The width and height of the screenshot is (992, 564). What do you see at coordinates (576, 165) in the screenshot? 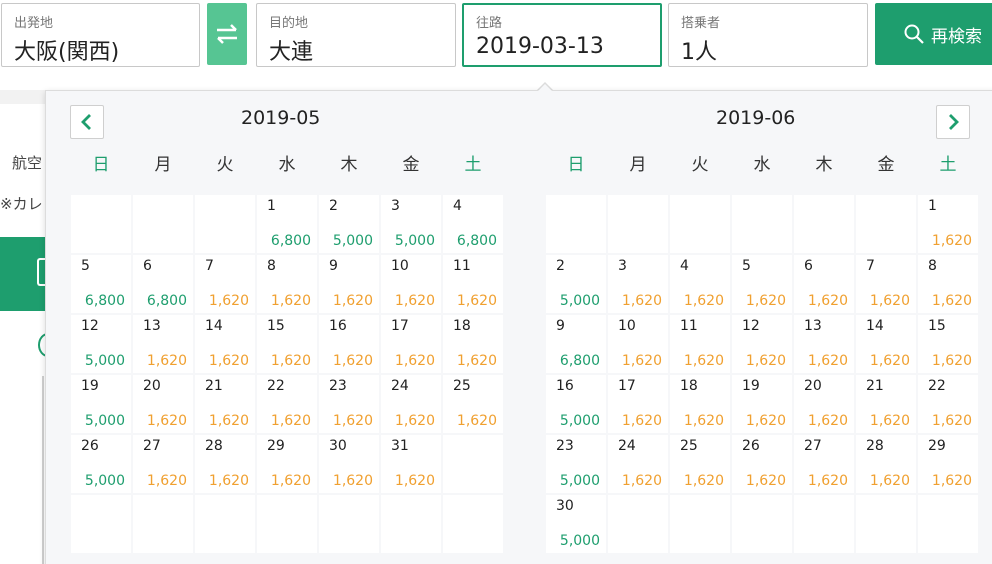
I see `weekday-sun: 日` at bounding box center [576, 165].